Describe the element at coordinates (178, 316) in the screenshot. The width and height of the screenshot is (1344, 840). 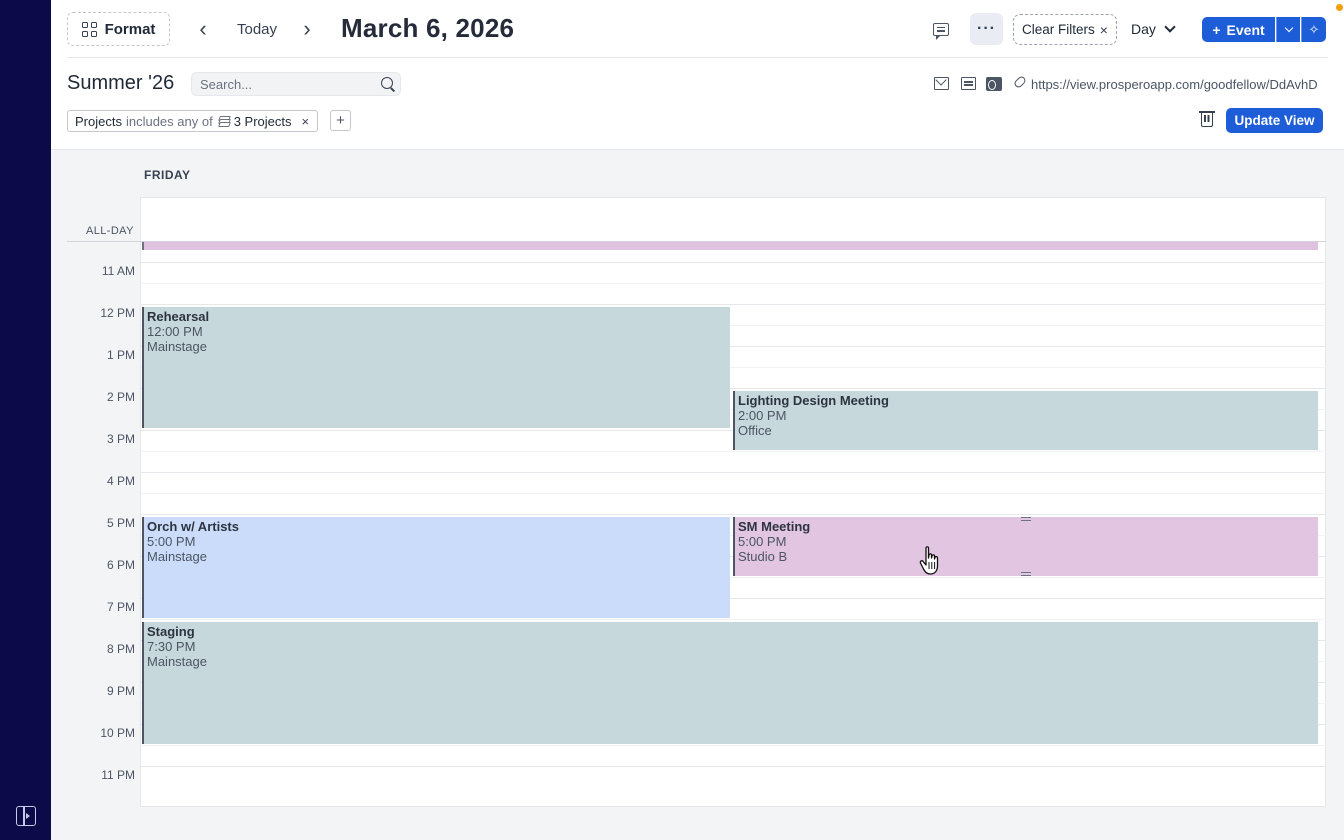
I see `event-title: Rehearsal` at that location.